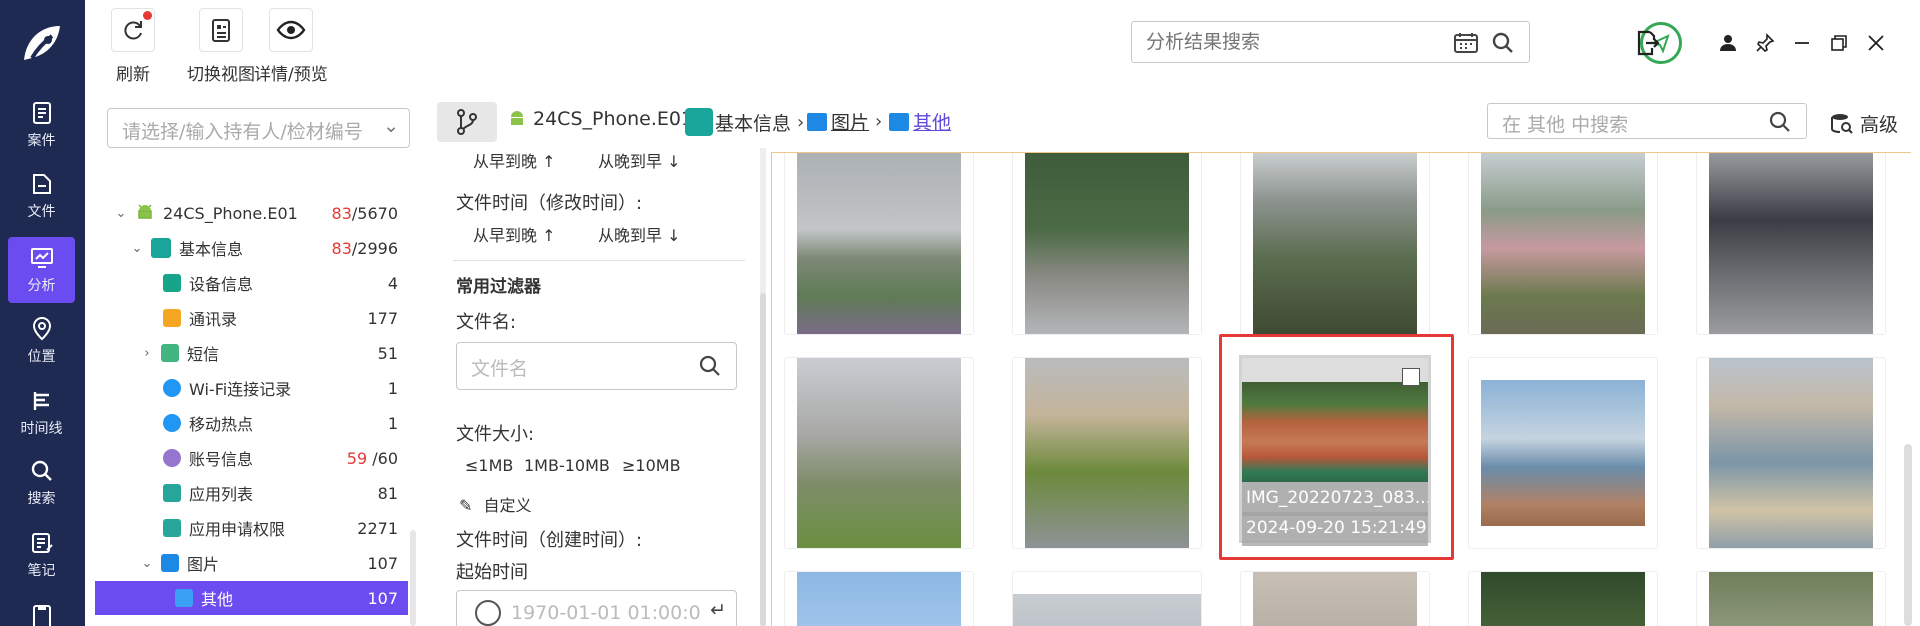 This screenshot has width=1920, height=626. What do you see at coordinates (251, 353) in the screenshot?
I see `tree-item-sms: › 短信 51` at bounding box center [251, 353].